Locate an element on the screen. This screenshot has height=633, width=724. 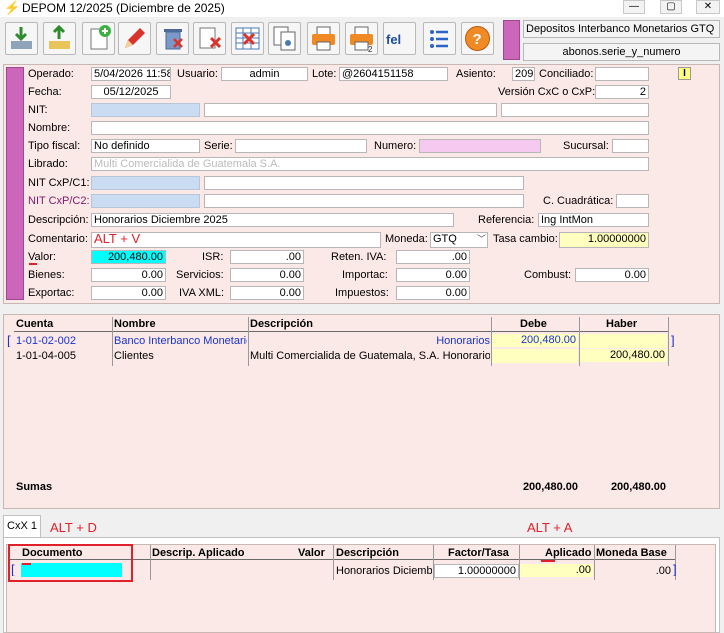
export-button is located at coordinates (59, 38).